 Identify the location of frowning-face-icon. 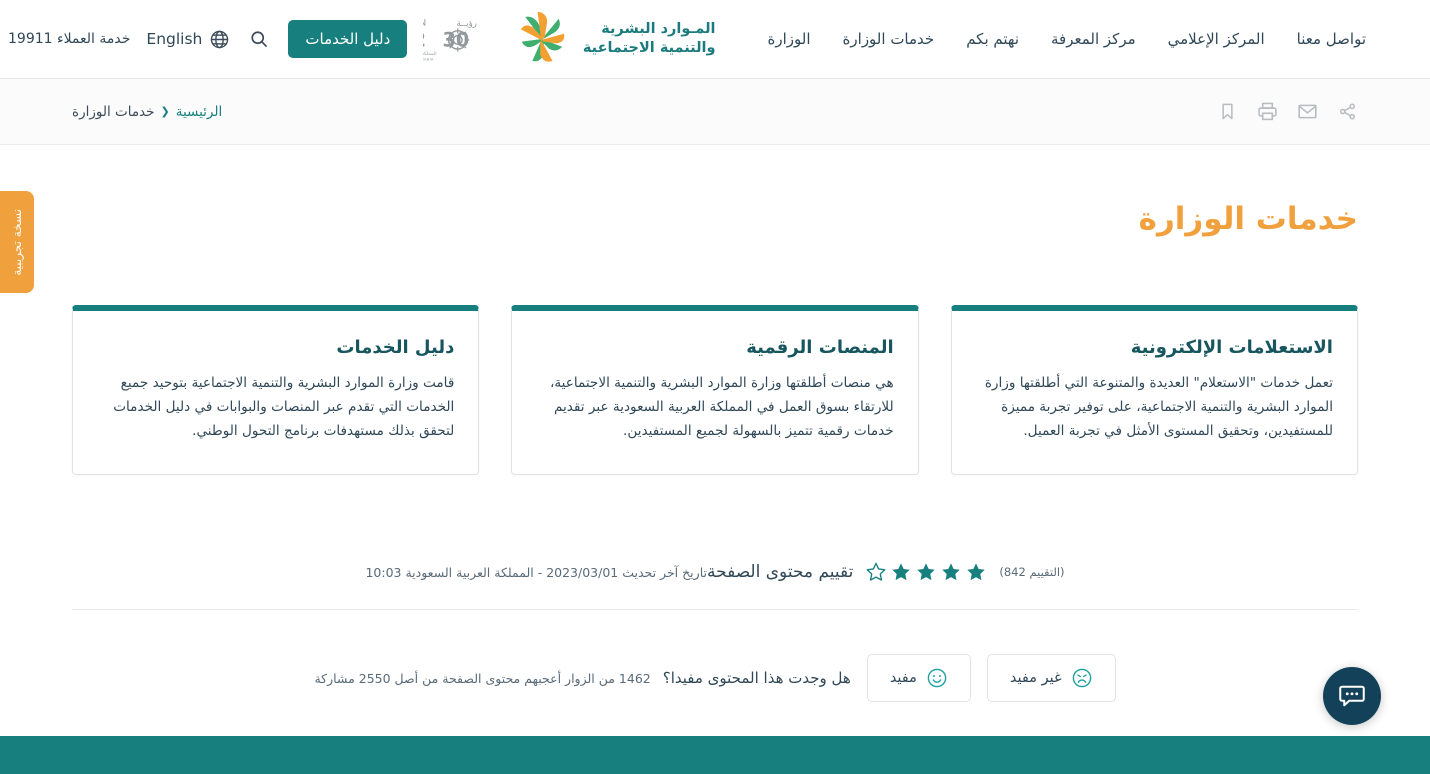
(1081, 678).